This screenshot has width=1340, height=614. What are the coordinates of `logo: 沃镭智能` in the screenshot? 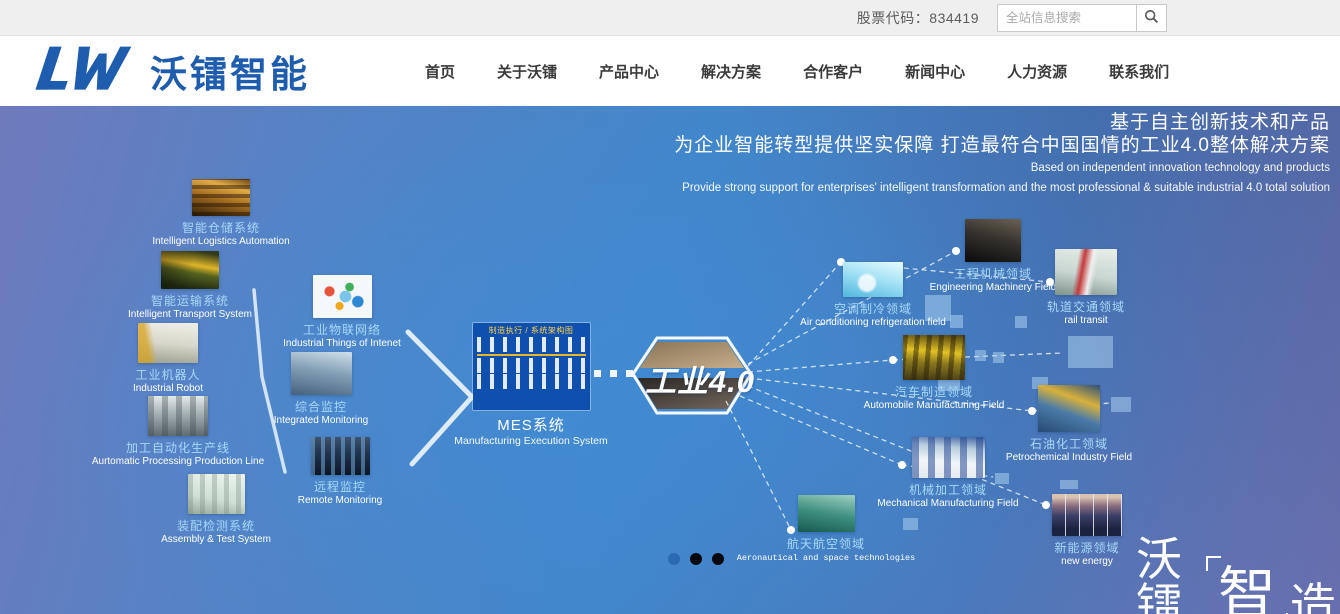 It's located at (170, 71).